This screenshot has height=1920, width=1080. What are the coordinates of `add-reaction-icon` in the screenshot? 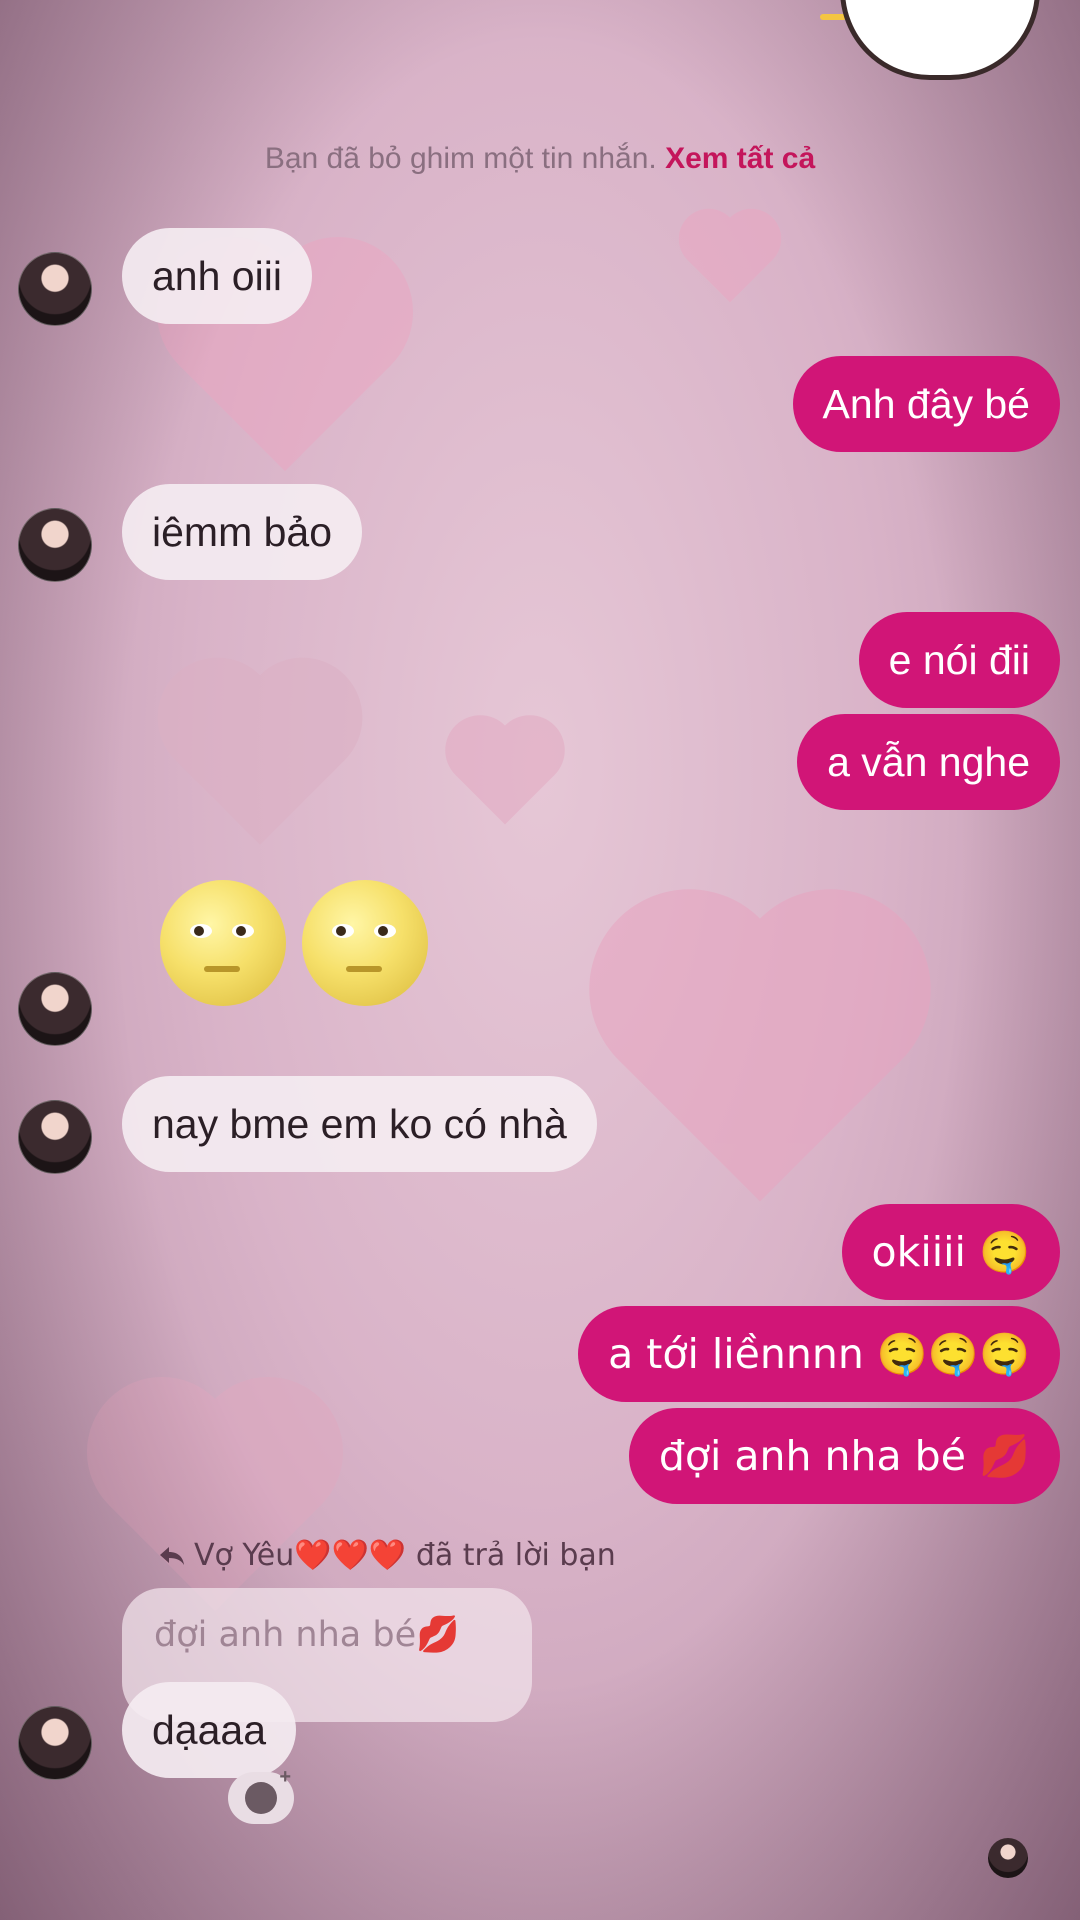 It's located at (268, 1790).